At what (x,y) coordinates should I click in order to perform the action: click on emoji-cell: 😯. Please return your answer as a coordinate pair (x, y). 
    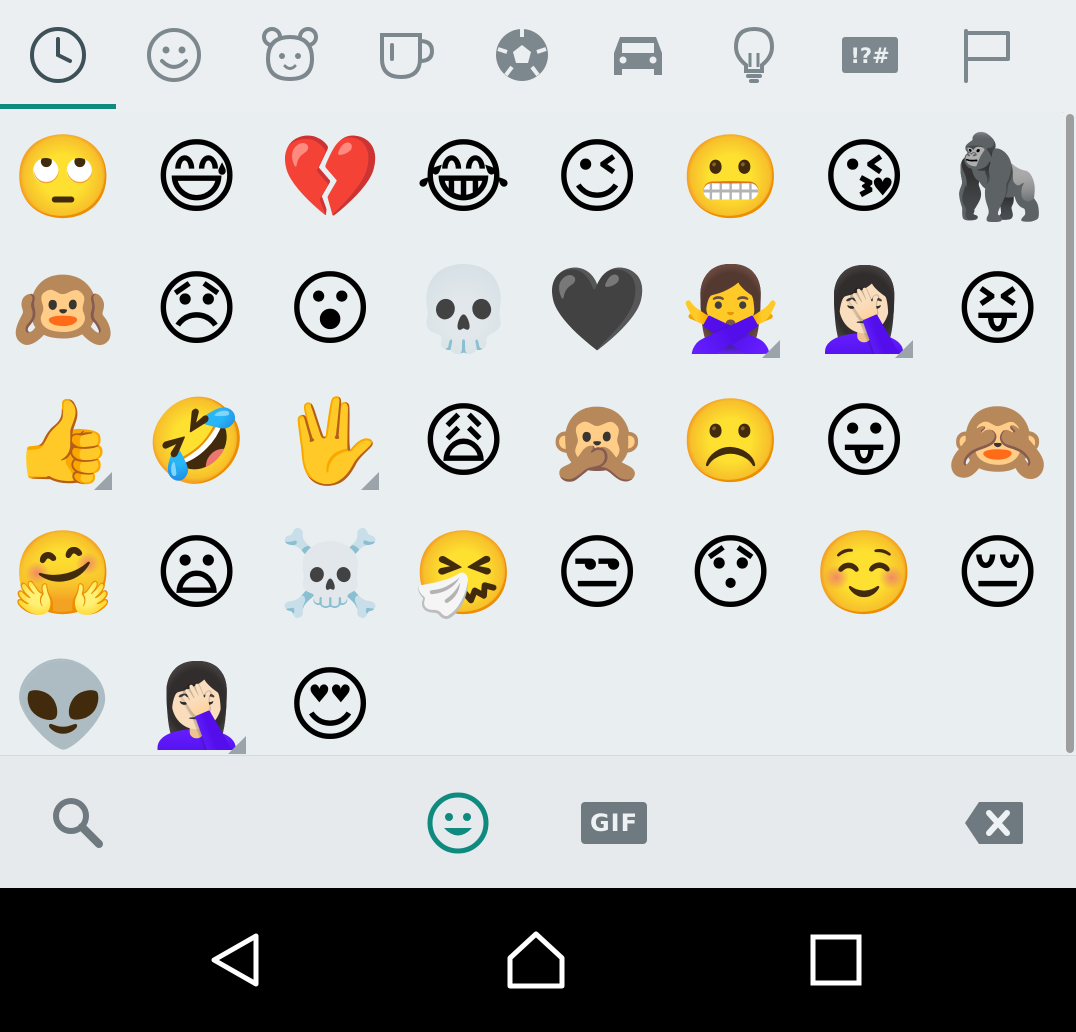
    Looking at the image, I should click on (731, 574).